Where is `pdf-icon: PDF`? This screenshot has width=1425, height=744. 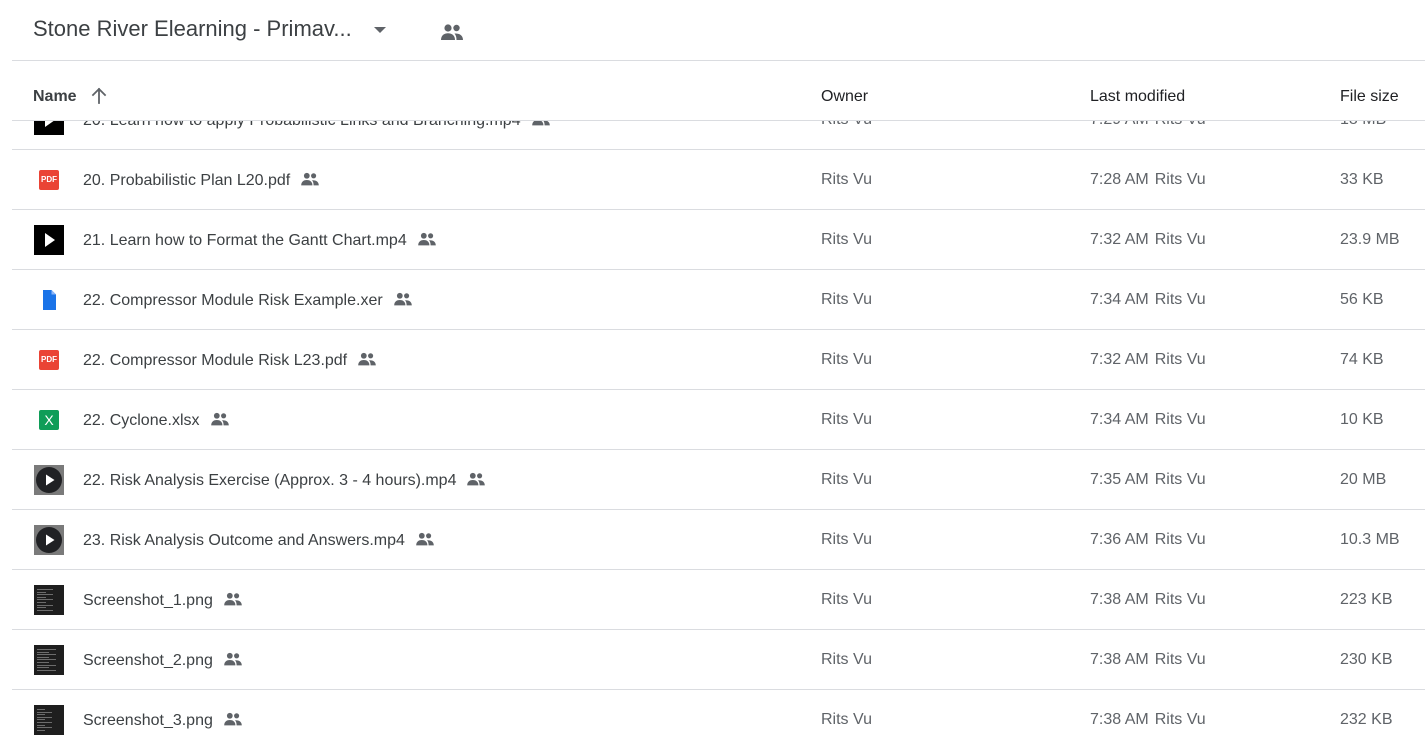
pdf-icon: PDF is located at coordinates (49, 360).